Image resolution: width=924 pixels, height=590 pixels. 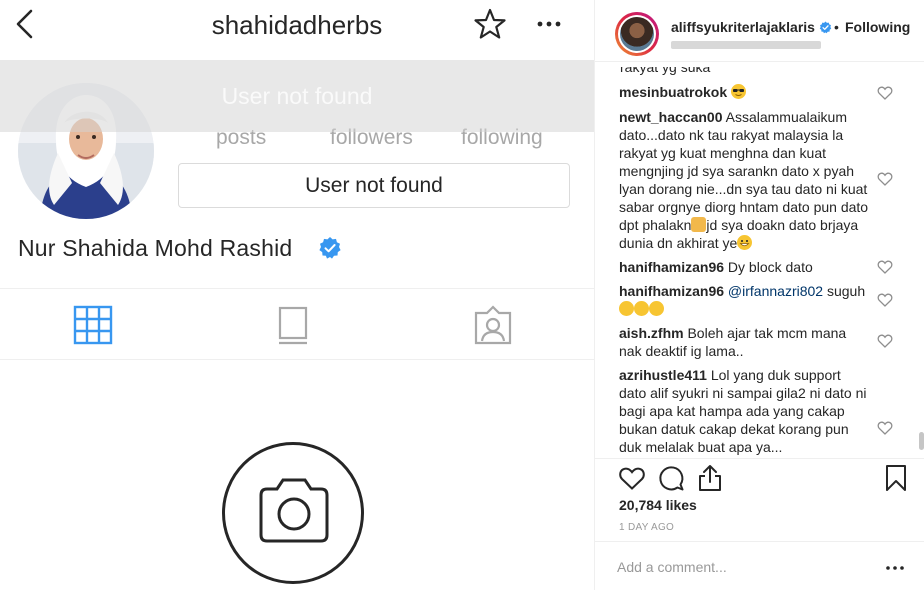 I want to click on grid-icon, so click(x=93, y=325).